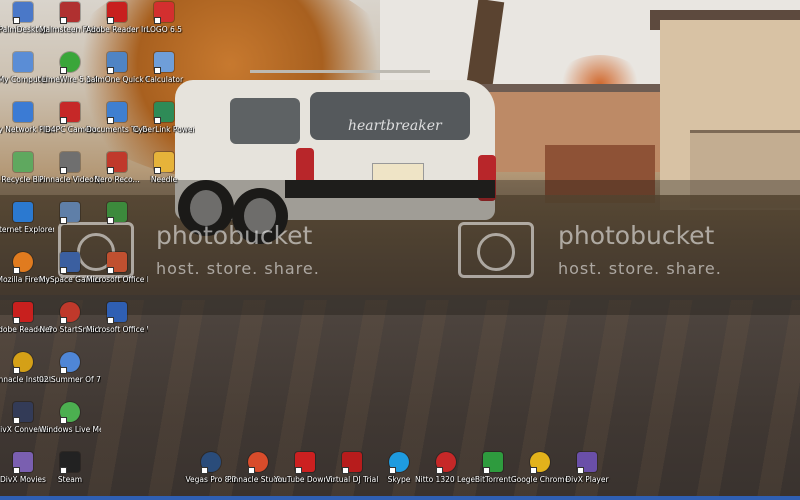  Describe the element at coordinates (540, 463) in the screenshot. I see `chrome-icon` at that location.